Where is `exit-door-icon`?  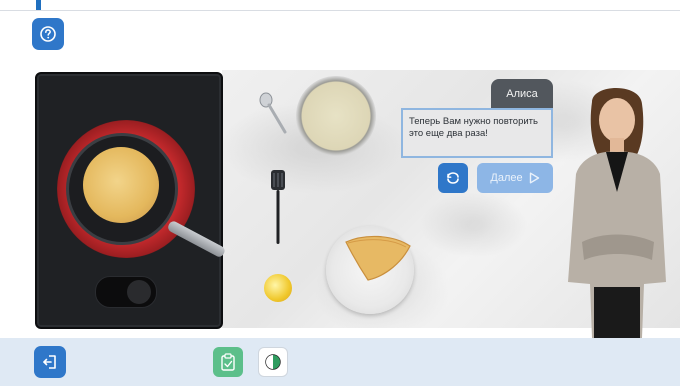 exit-door-icon is located at coordinates (49, 362).